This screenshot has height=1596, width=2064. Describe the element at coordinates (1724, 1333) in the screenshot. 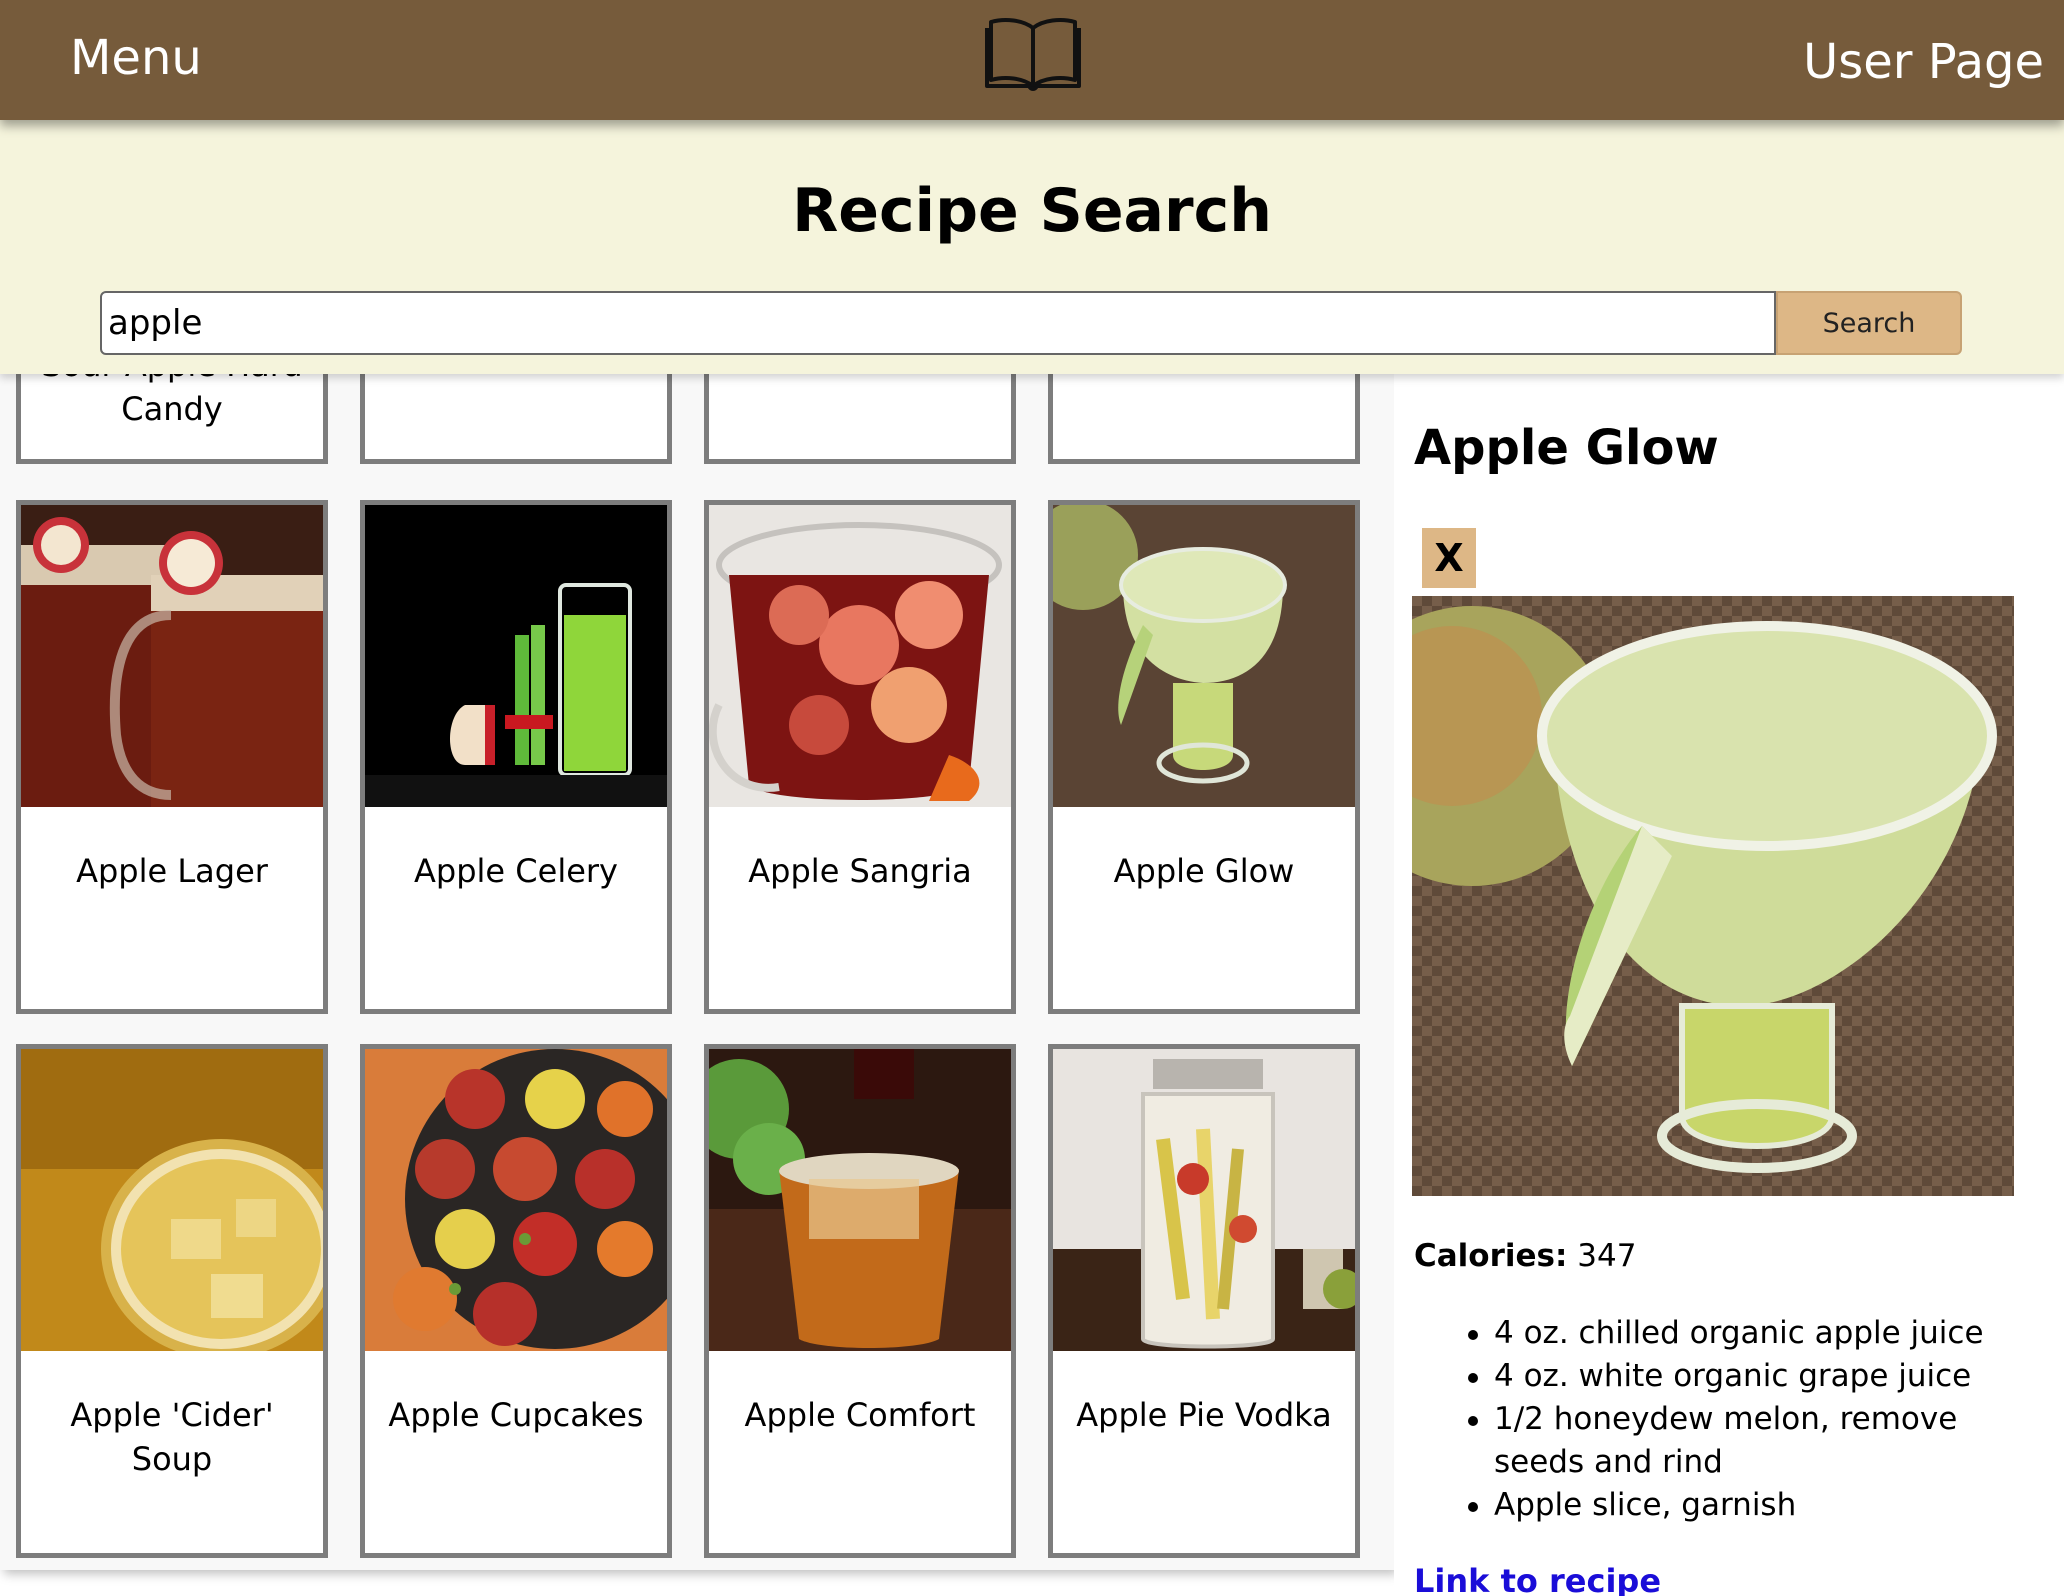

I see `ingredient-item: 4 oz. chilled organic apple juice` at that location.